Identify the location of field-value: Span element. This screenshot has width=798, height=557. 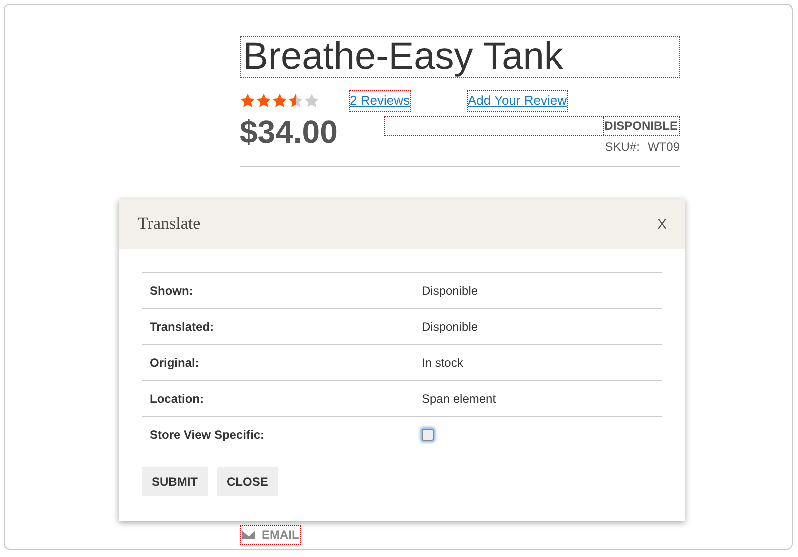
(459, 399).